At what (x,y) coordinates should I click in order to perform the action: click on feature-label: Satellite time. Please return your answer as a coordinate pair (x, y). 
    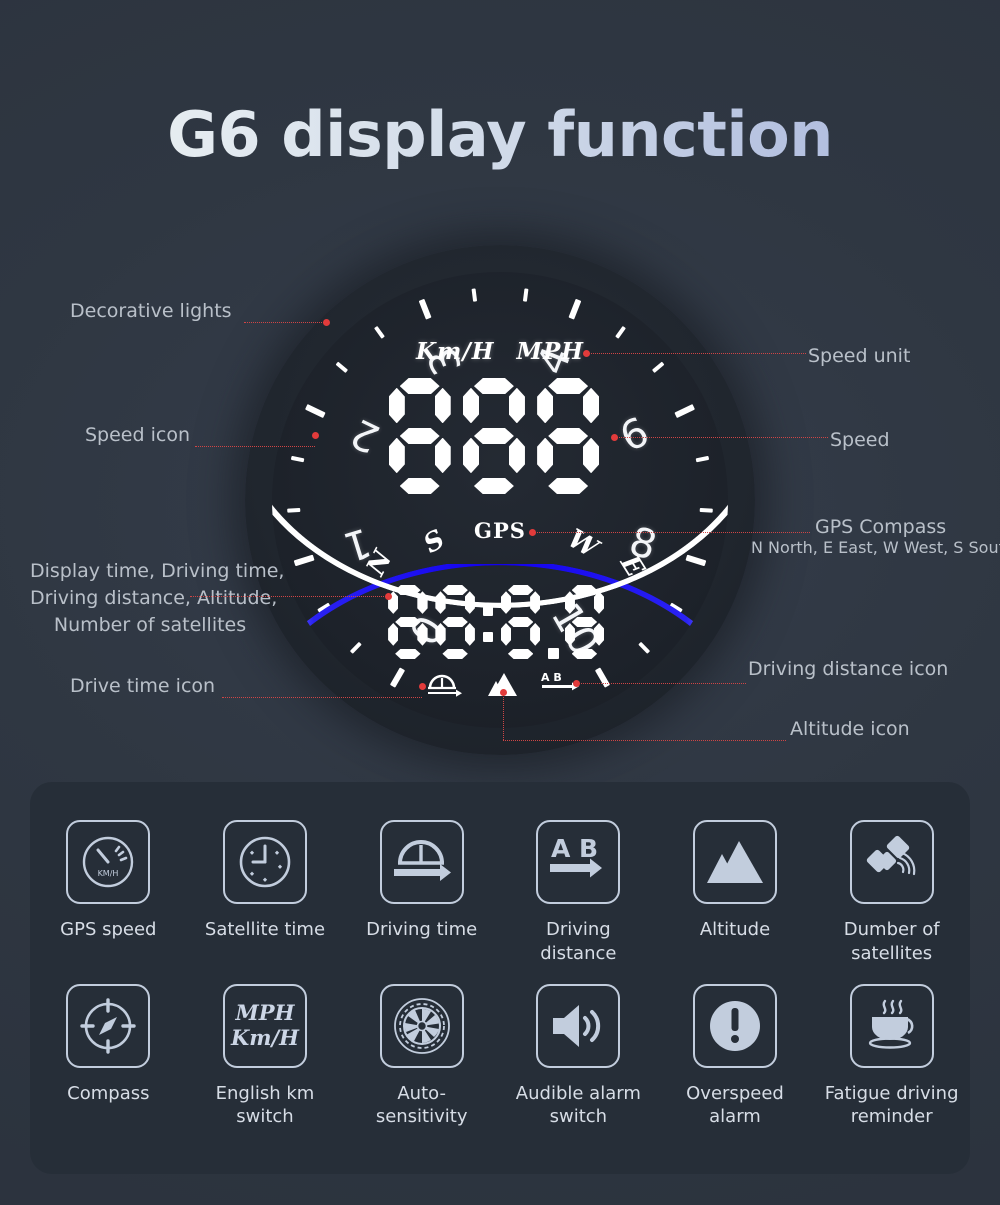
    Looking at the image, I should click on (265, 929).